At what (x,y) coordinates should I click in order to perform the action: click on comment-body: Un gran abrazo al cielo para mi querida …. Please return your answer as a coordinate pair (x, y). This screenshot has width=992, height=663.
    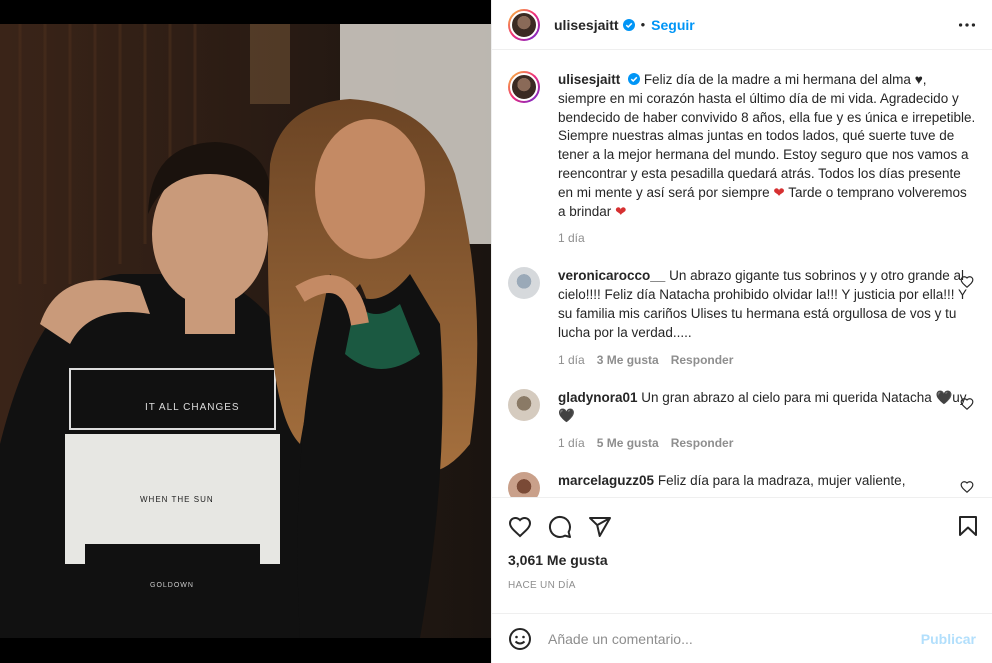
    Looking at the image, I should click on (786, 397).